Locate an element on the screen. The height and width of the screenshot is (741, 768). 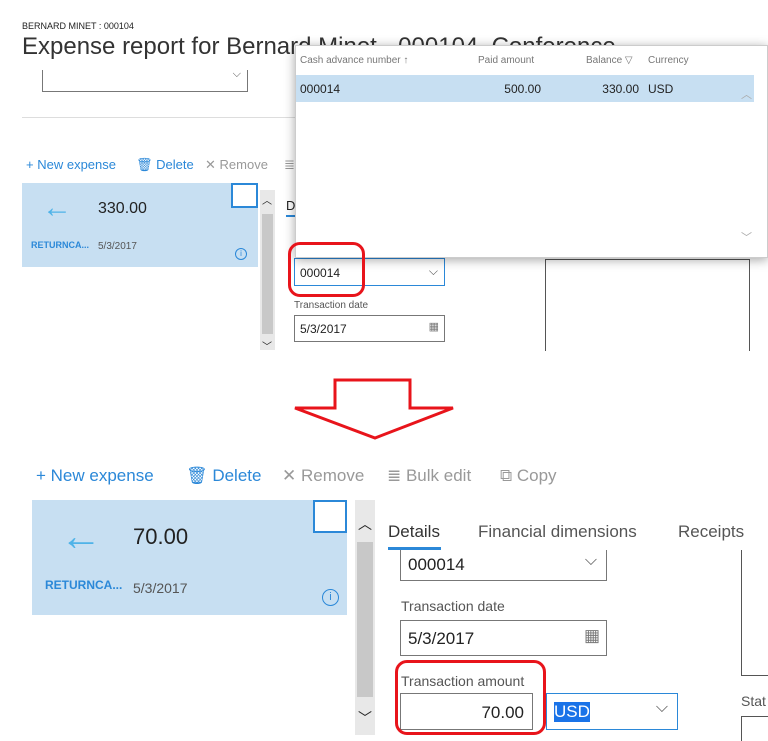
column-header-balance: Balance ▽ is located at coordinates (609, 60).